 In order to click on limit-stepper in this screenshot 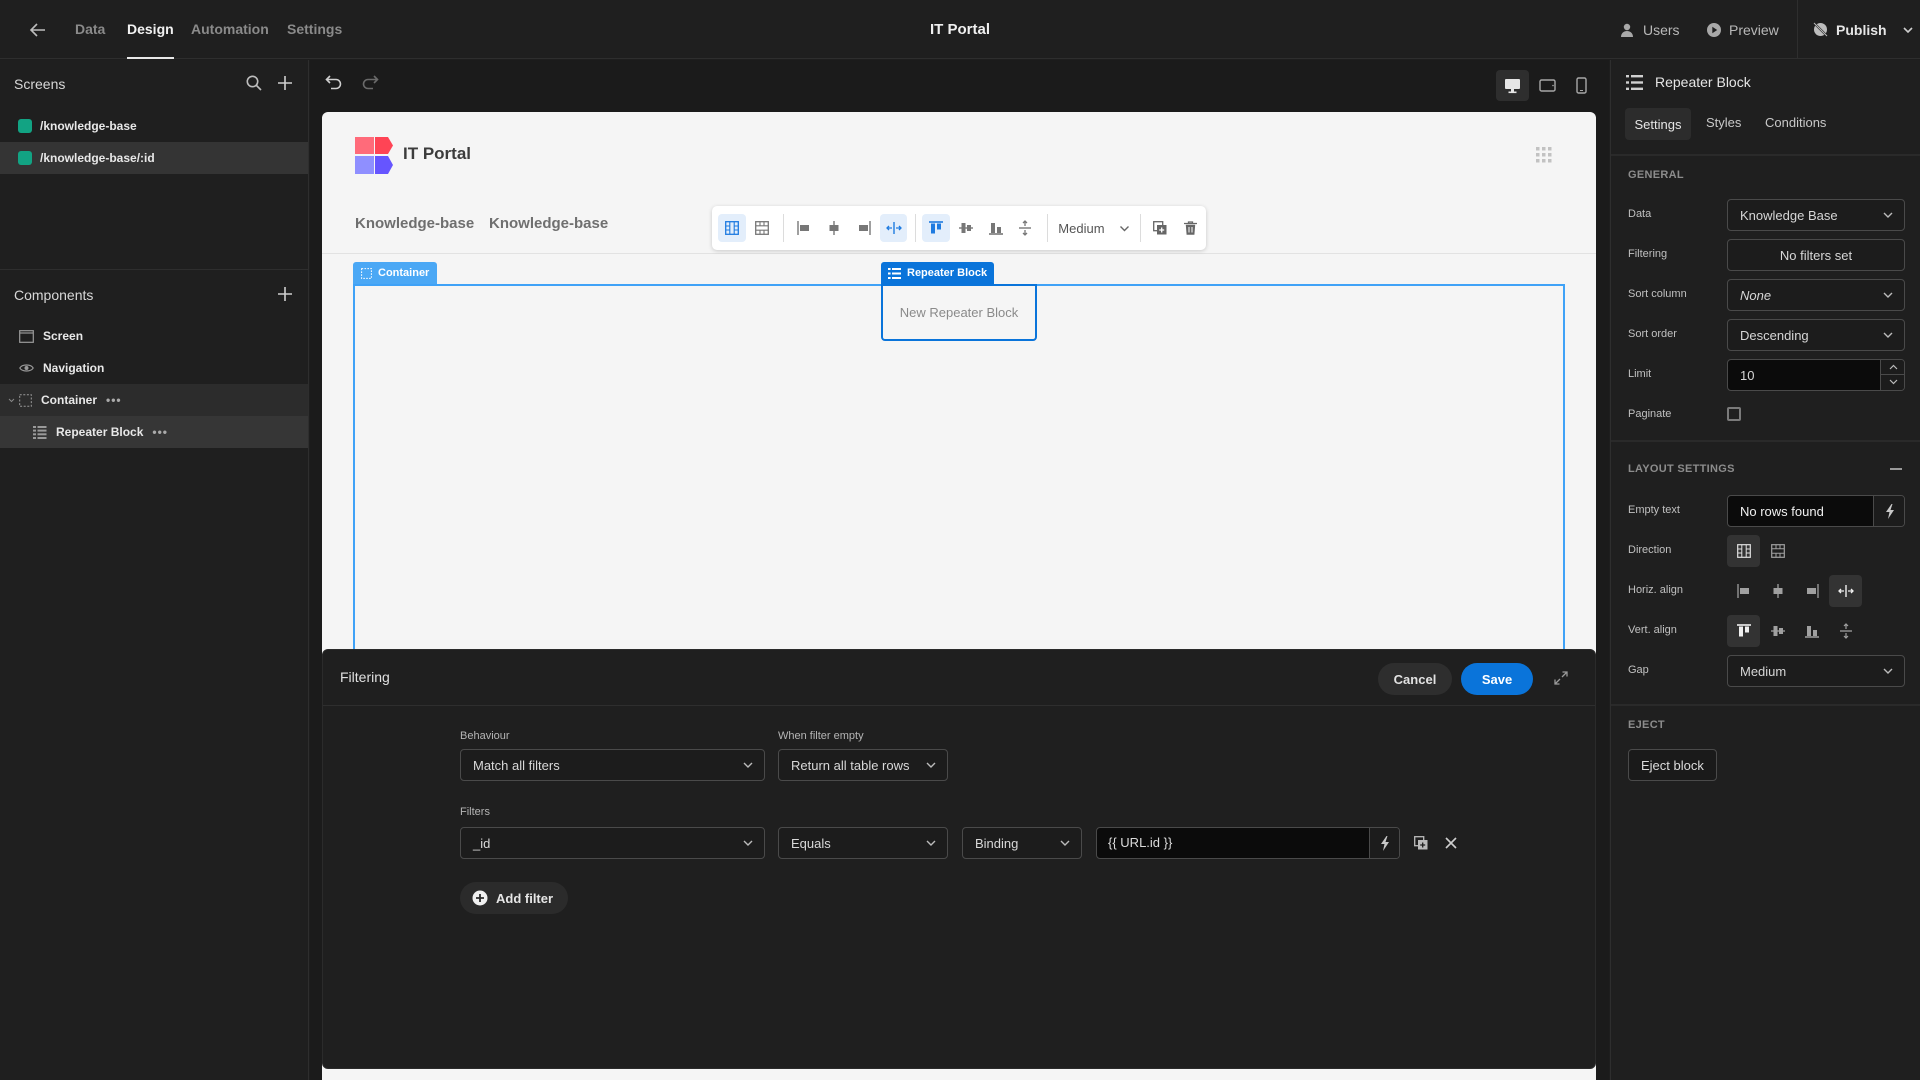, I will do `click(1892, 375)`.